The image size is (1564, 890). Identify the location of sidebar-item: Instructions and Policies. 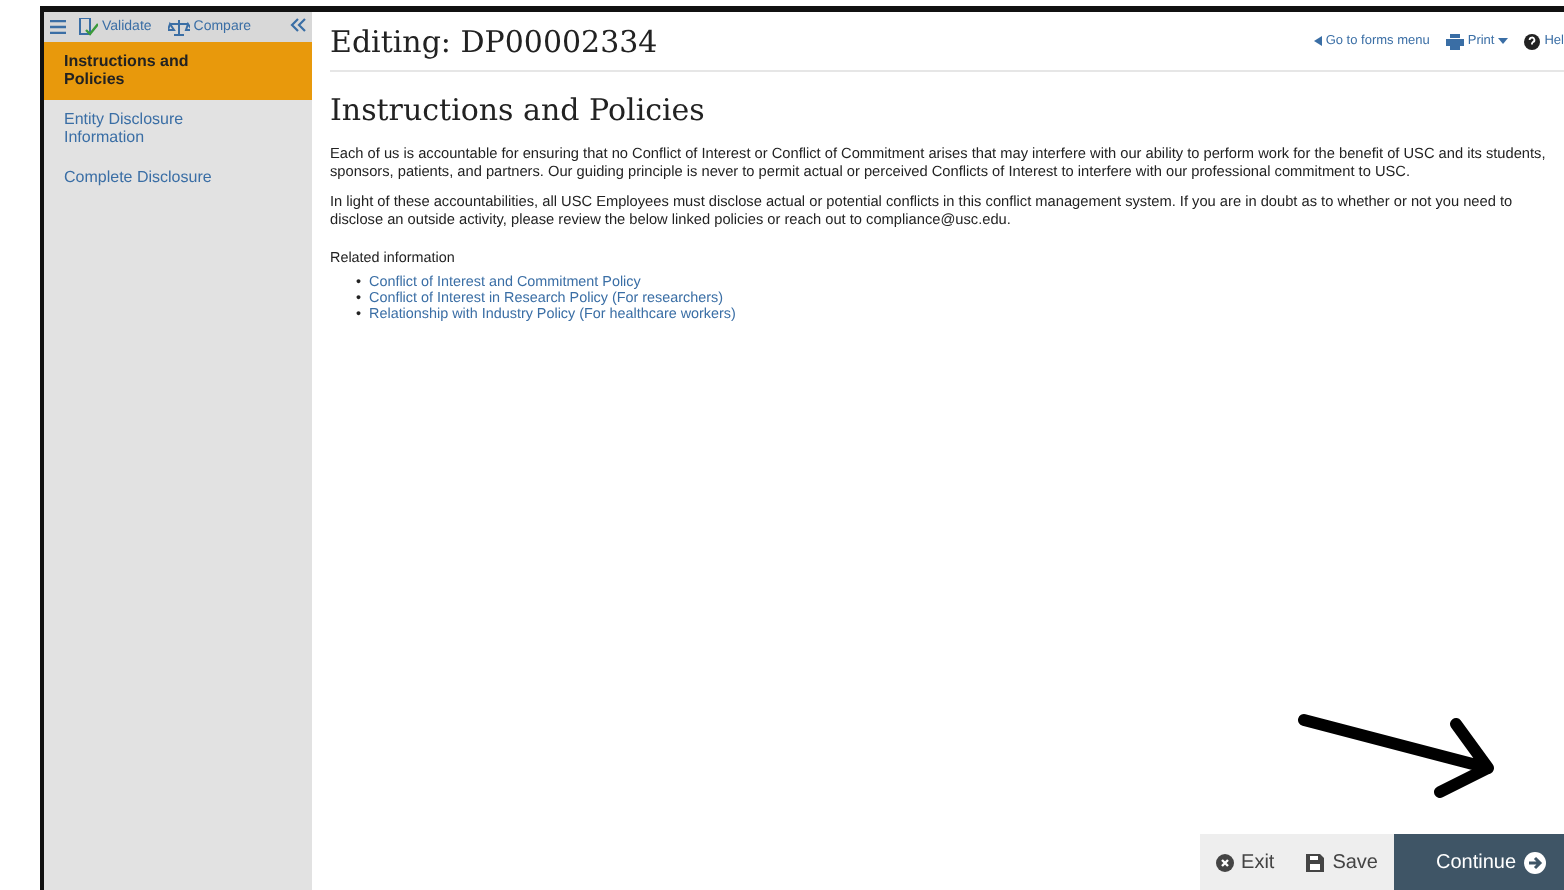
(178, 71).